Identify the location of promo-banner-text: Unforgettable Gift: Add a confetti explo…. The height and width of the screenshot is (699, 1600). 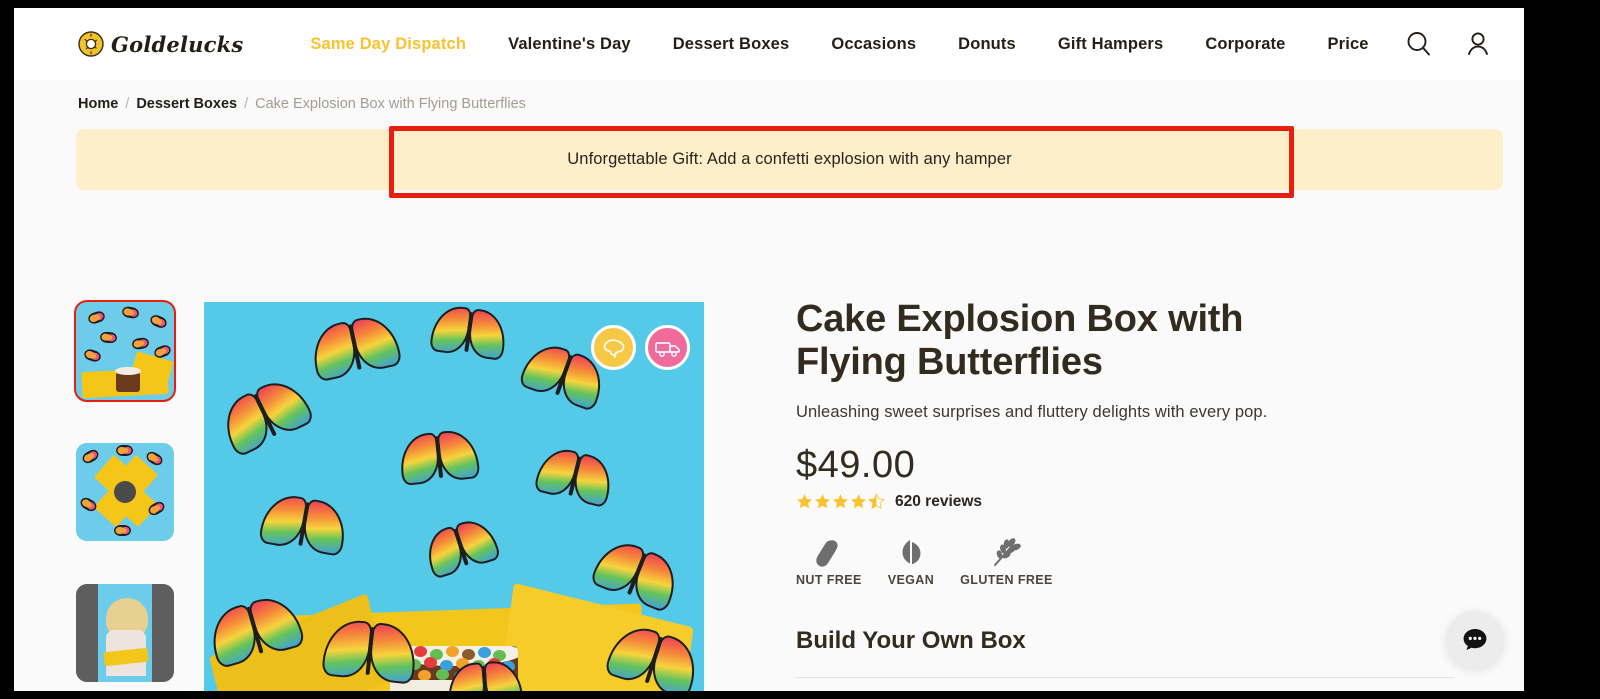
(789, 159).